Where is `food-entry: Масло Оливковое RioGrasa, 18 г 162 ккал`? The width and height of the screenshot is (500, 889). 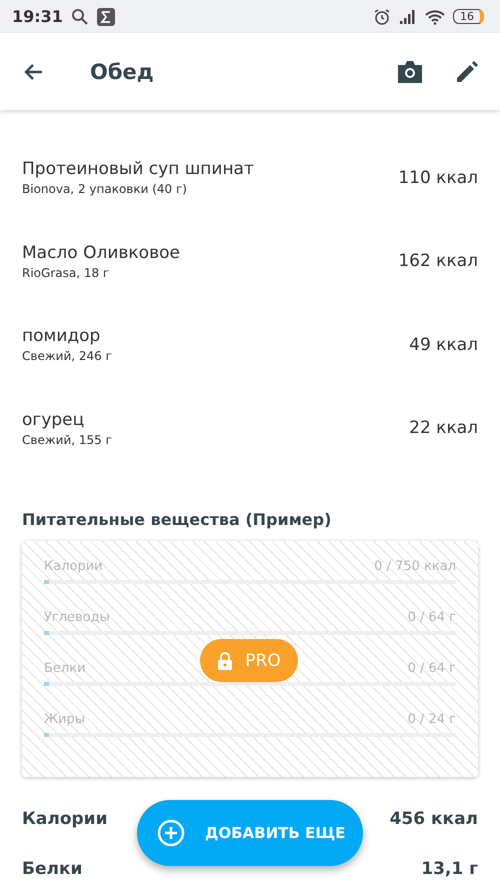 food-entry: Масло Оливковое RioGrasa, 18 г 162 ккал is located at coordinates (250, 261).